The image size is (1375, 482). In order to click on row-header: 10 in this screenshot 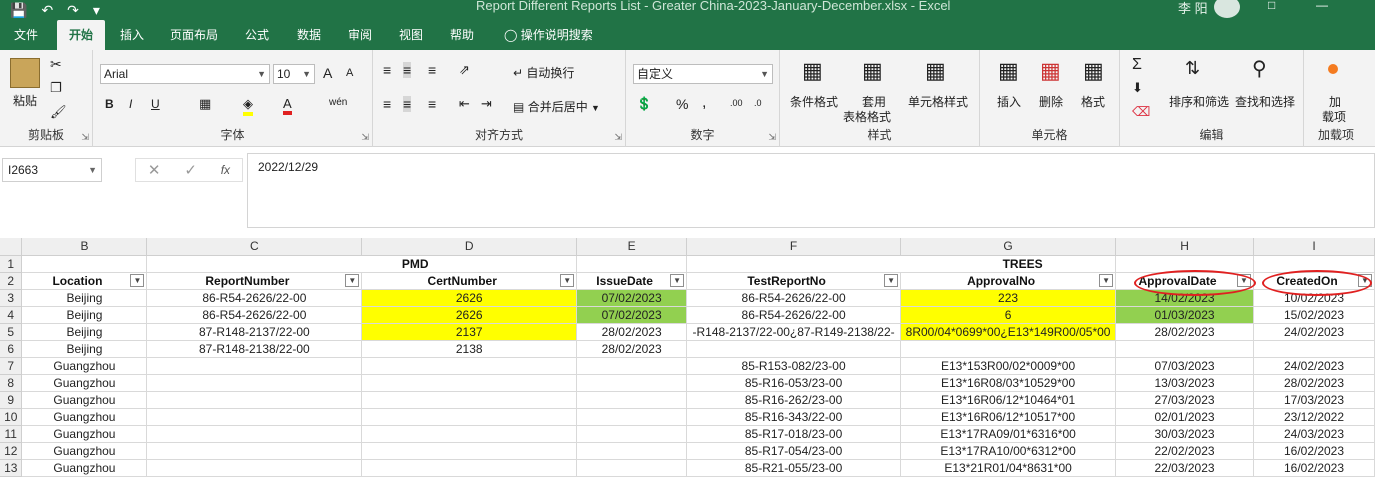, I will do `click(11, 417)`.